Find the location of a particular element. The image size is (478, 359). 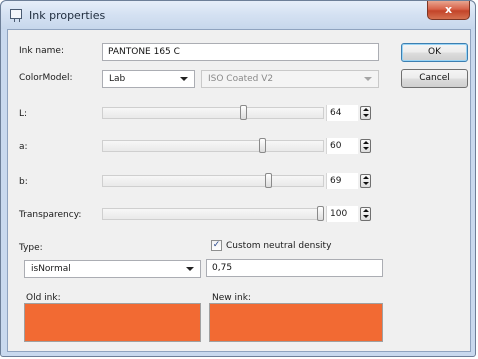

old-ink-swatch is located at coordinates (112, 322).